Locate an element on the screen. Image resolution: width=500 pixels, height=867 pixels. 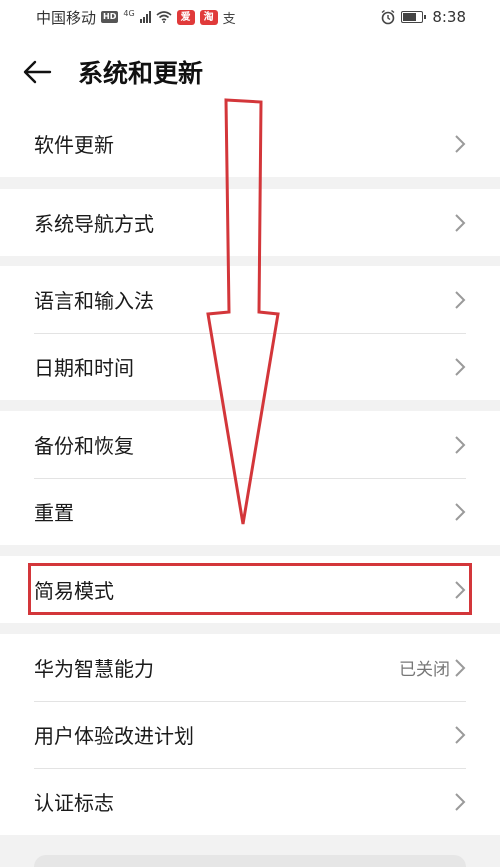
list-item-date-time: 日期和时间 is located at coordinates (250, 366).